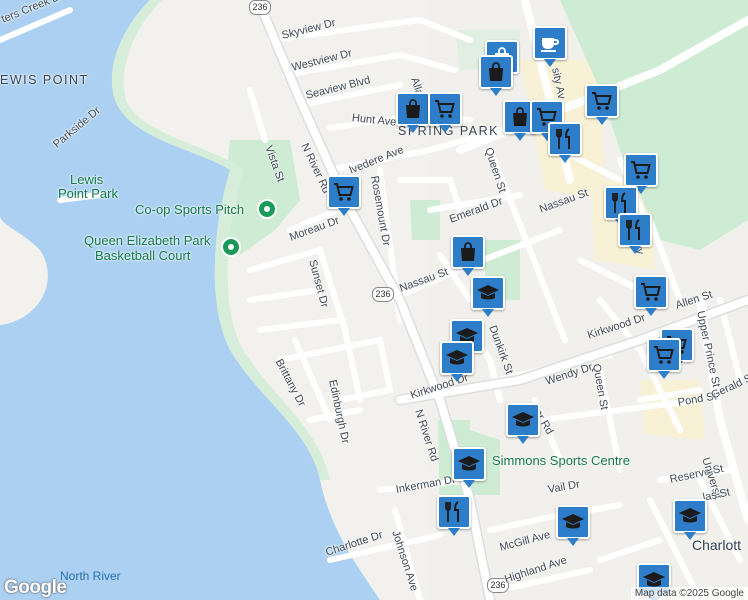 The width and height of the screenshot is (748, 600). What do you see at coordinates (190, 209) in the screenshot?
I see `park-coop-sports-pitch: Co-op Sports Pitch` at bounding box center [190, 209].